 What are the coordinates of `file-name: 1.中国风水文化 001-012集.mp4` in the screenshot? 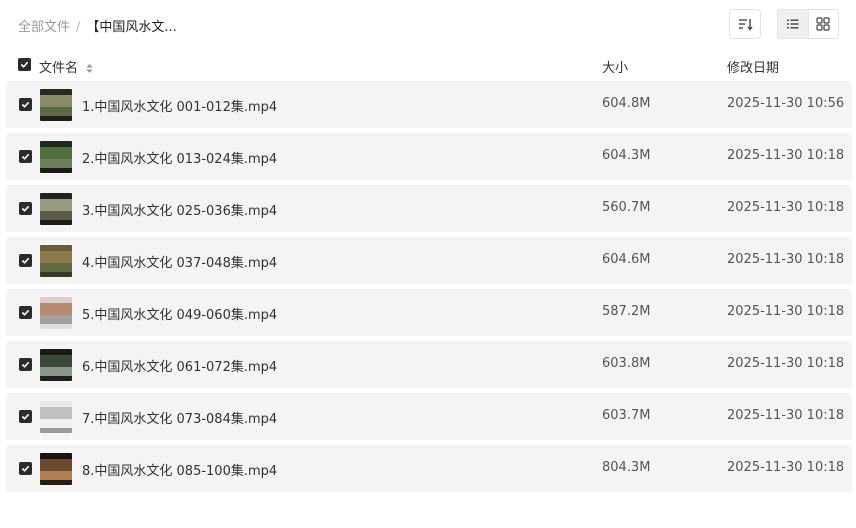 It's located at (179, 105).